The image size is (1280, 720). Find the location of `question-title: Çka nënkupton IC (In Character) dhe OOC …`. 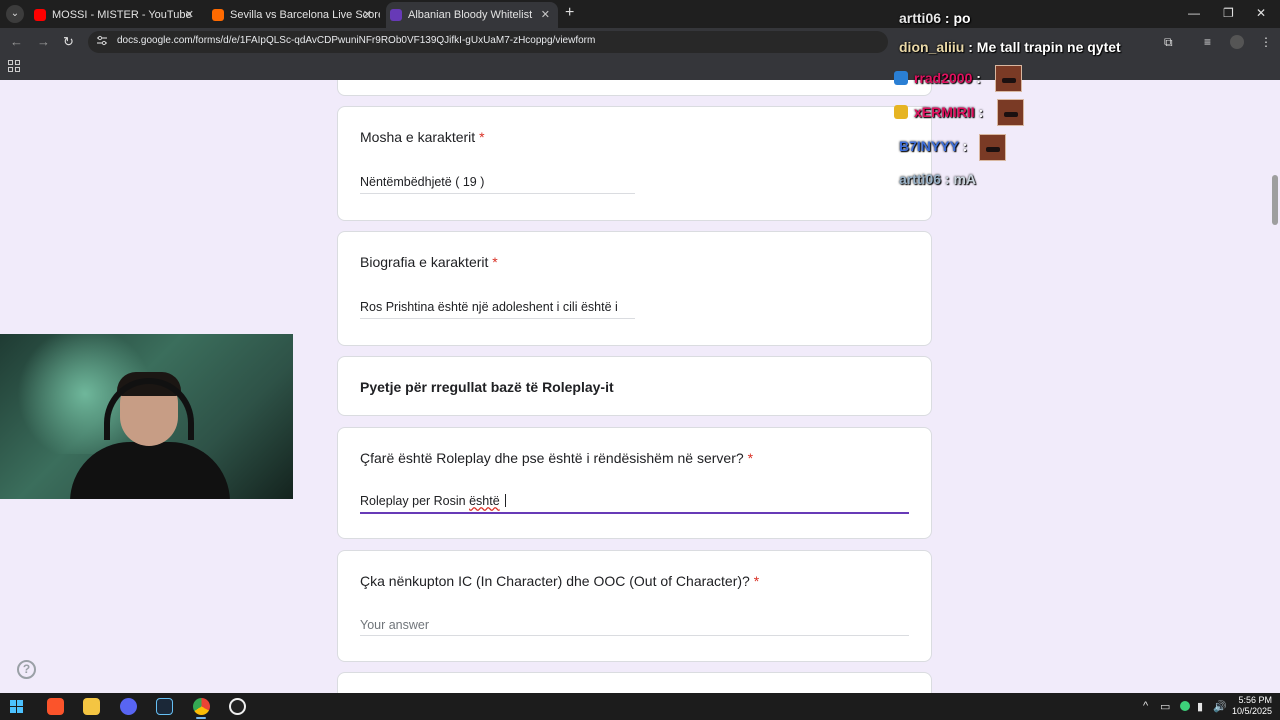

question-title: Çka nënkupton IC (In Character) dhe OOC … is located at coordinates (559, 581).